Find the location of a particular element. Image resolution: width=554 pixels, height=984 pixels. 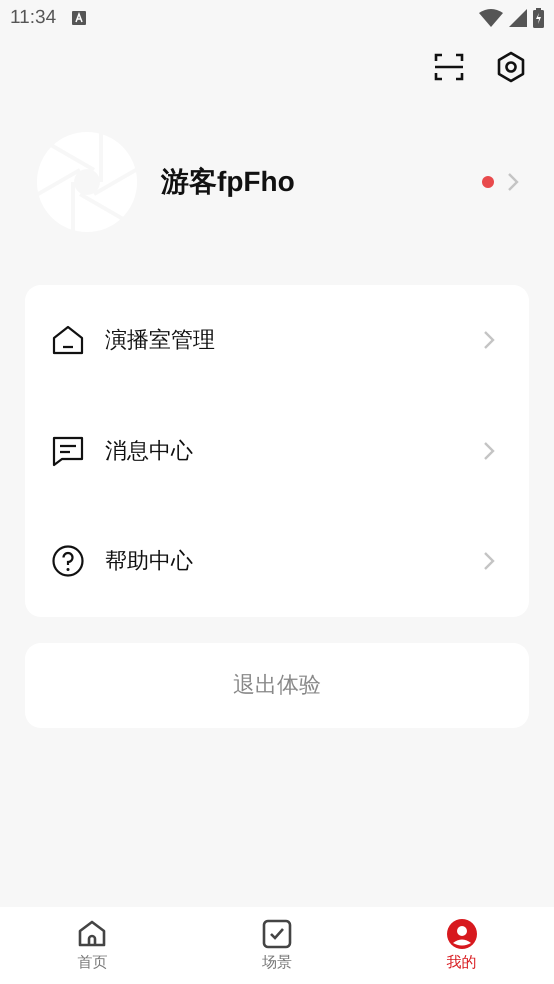

signal-icon is located at coordinates (518, 18).